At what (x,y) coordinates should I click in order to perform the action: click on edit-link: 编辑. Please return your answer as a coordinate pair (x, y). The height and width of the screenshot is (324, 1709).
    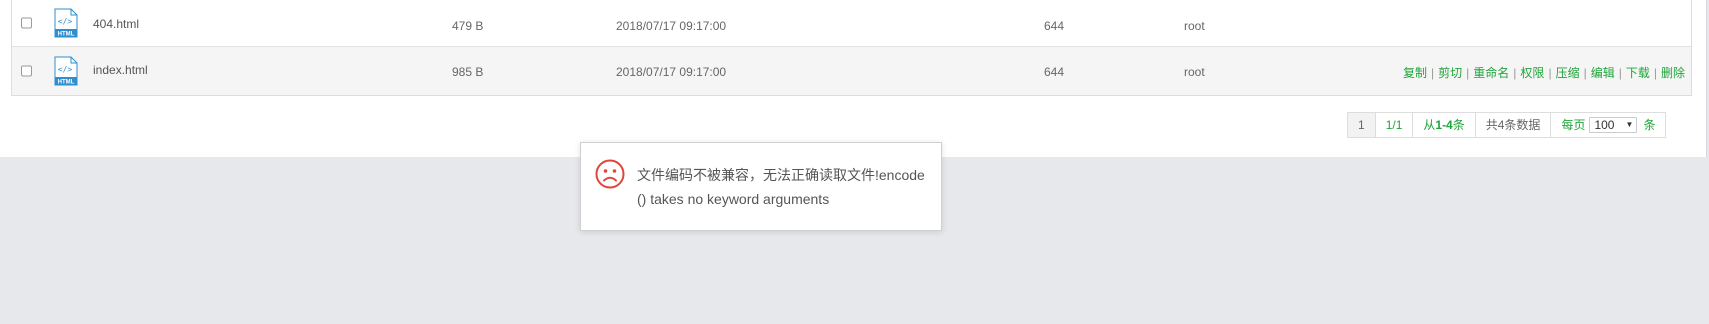
    Looking at the image, I should click on (1603, 73).